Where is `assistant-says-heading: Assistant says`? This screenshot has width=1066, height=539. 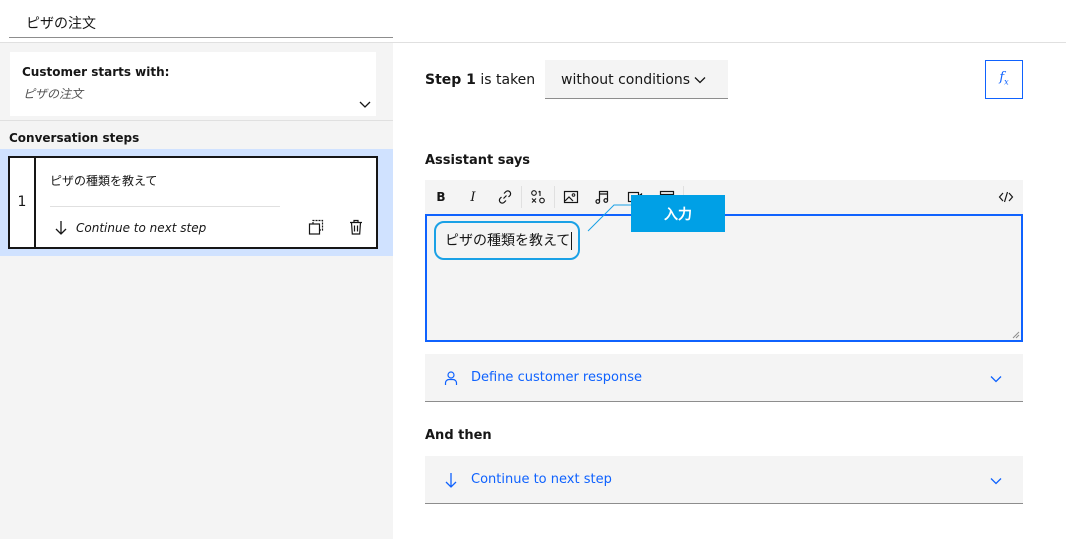 assistant-says-heading: Assistant says is located at coordinates (478, 160).